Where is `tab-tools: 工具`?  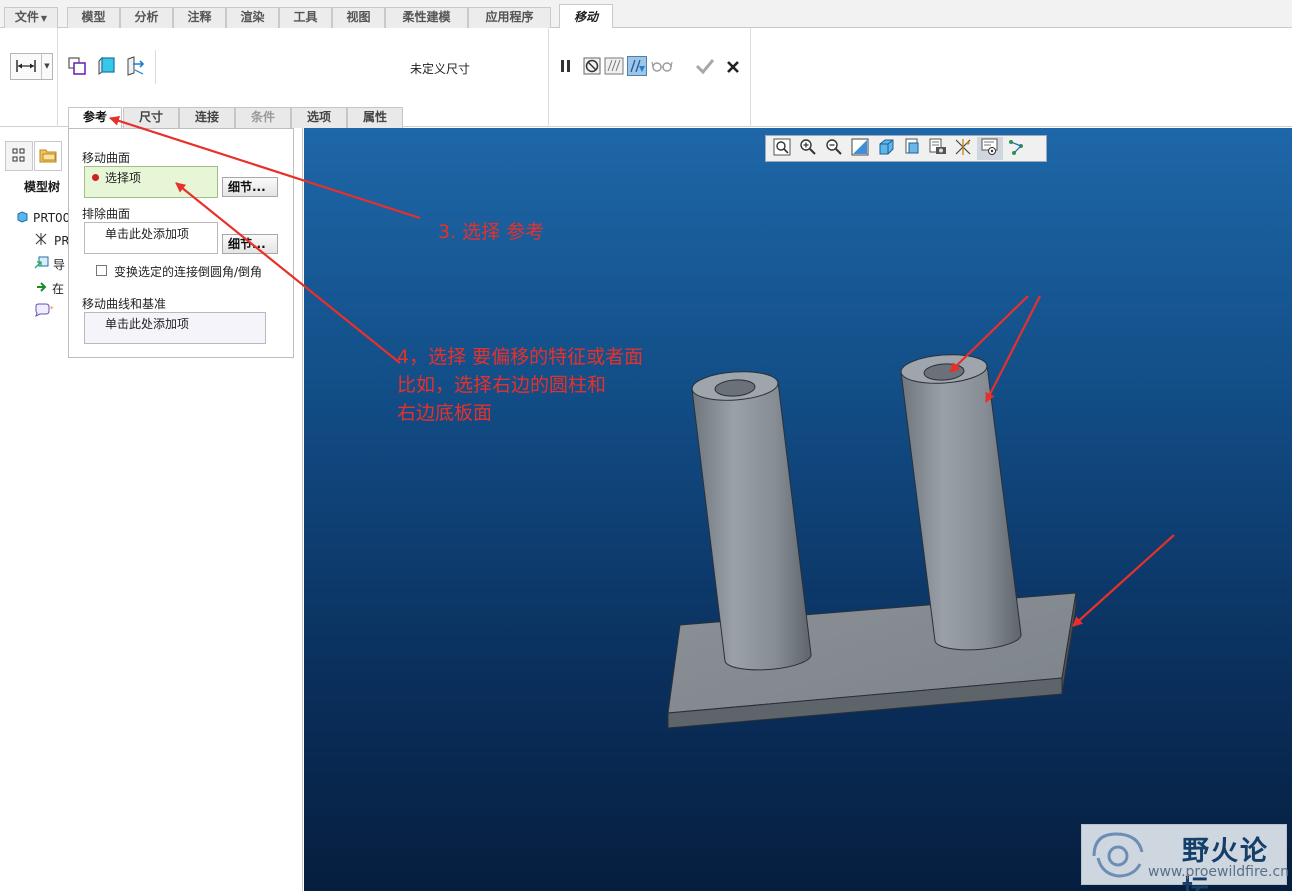 tab-tools: 工具 is located at coordinates (305, 17).